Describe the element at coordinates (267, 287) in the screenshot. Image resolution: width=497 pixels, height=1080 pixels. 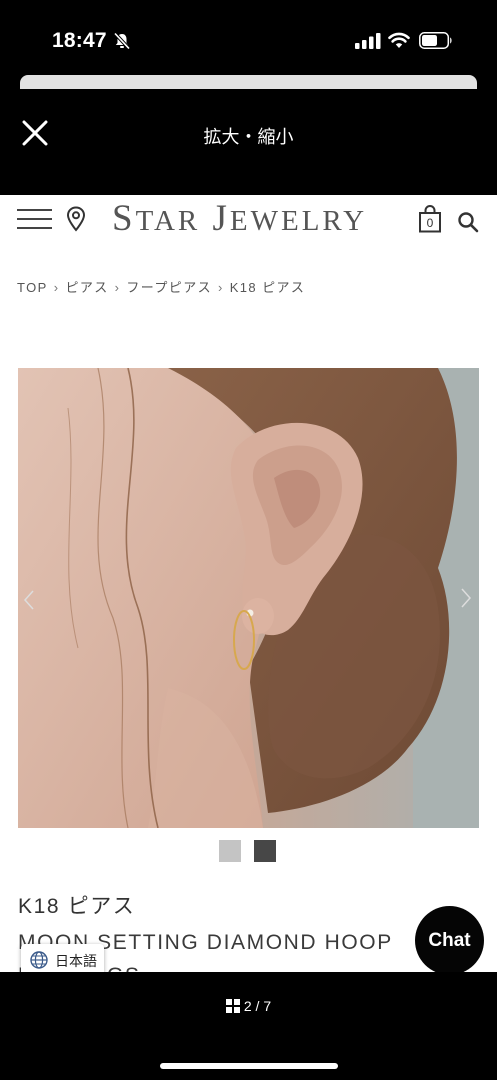
I see `breadcrumb-current: K18 ピアス` at that location.